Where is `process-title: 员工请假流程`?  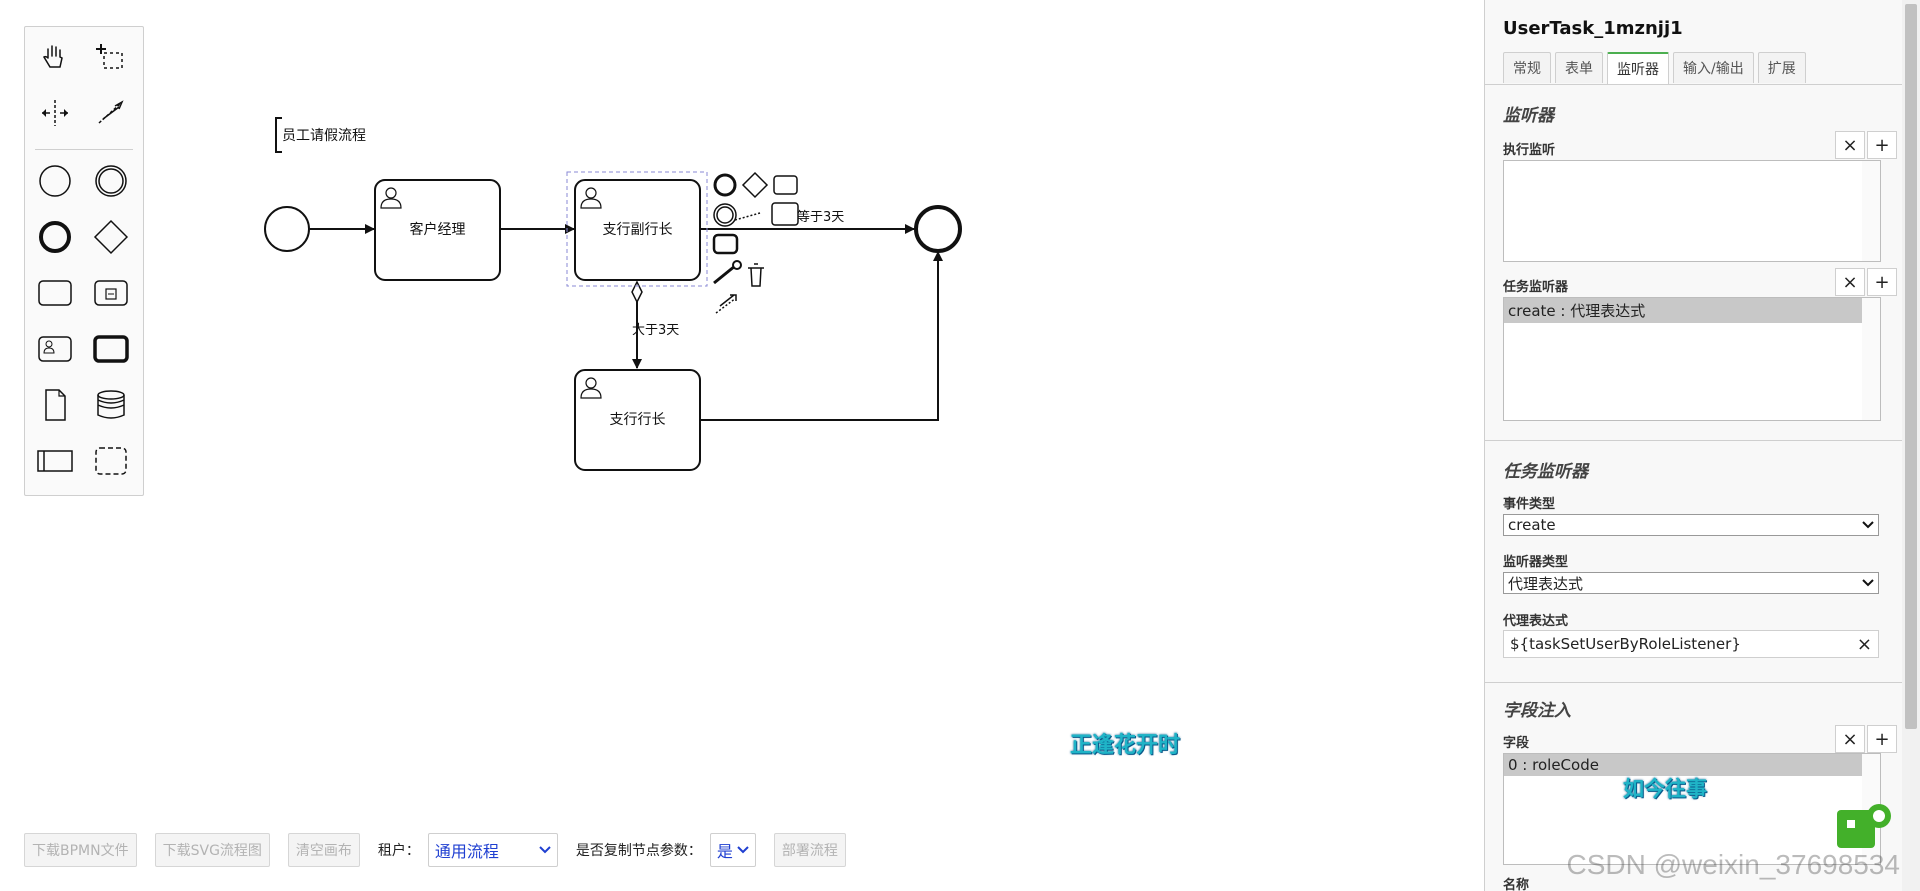 process-title: 员工请假流程 is located at coordinates (324, 136).